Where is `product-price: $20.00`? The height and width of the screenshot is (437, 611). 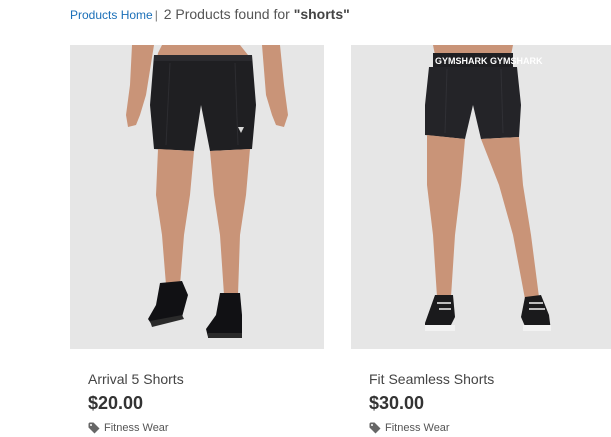 product-price: $20.00 is located at coordinates (116, 403).